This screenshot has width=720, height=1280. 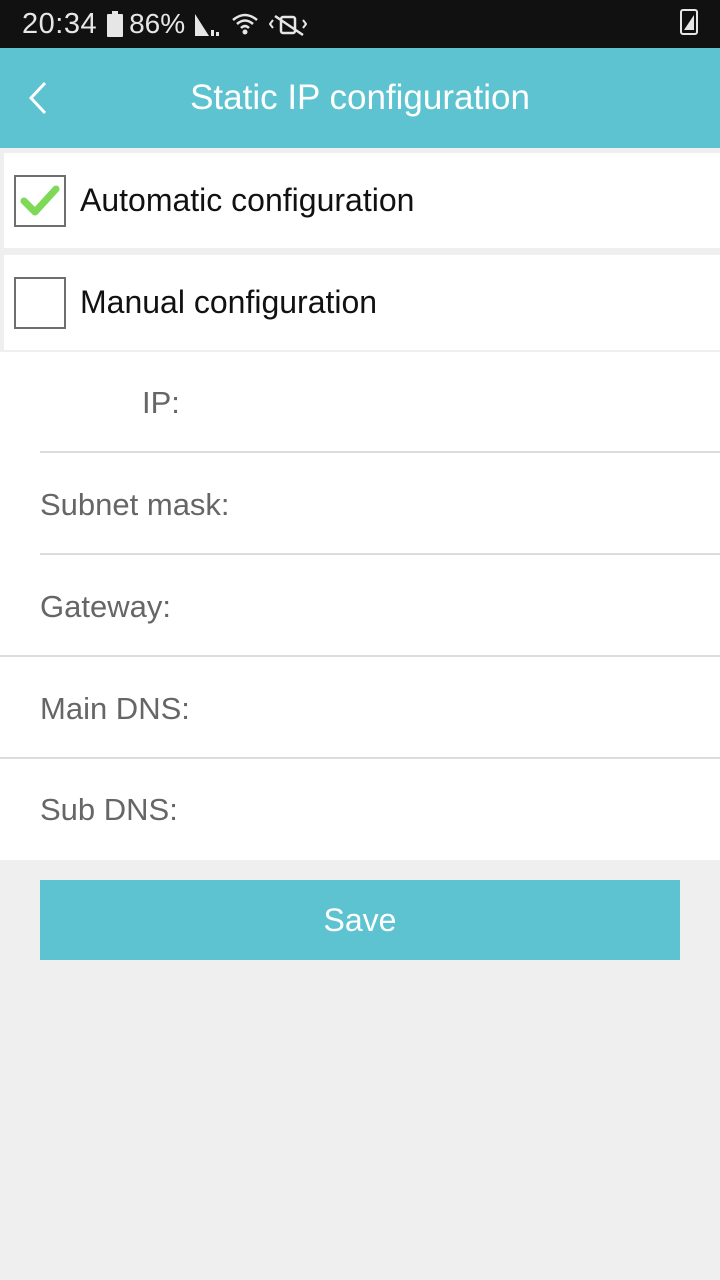 I want to click on manual-configuration-label: Manual configuration, so click(x=229, y=302).